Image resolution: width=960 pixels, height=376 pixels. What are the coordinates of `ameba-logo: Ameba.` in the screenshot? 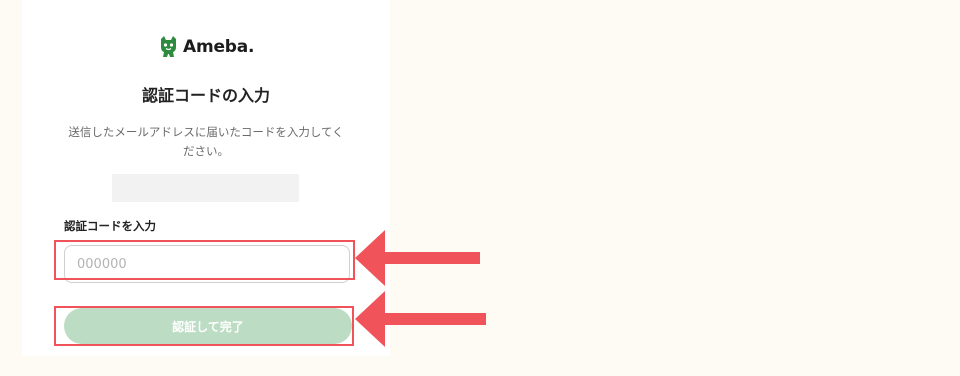 It's located at (207, 47).